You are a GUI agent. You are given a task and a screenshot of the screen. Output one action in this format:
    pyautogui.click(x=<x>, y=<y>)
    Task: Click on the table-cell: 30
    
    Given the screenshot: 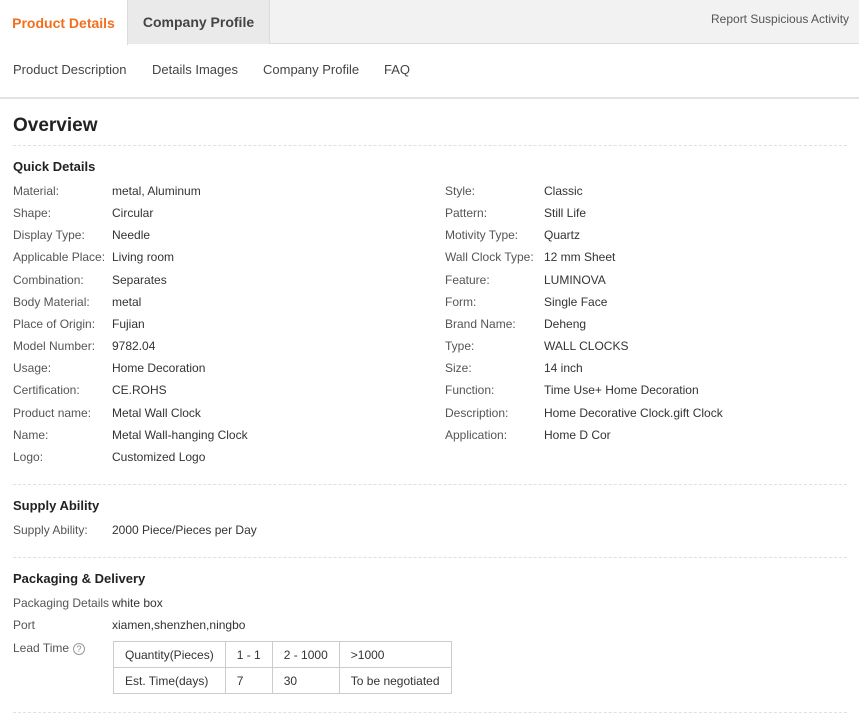 What is the action you would take?
    pyautogui.click(x=305, y=680)
    